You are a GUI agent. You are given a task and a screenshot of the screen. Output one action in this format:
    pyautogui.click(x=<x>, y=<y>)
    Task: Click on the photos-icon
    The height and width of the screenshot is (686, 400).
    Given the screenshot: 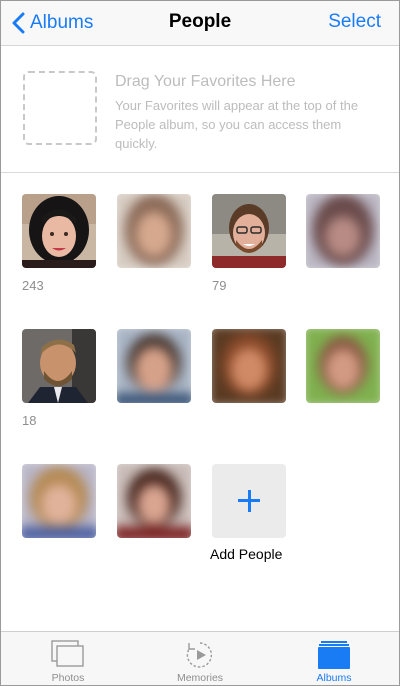 What is the action you would take?
    pyautogui.click(x=67, y=653)
    